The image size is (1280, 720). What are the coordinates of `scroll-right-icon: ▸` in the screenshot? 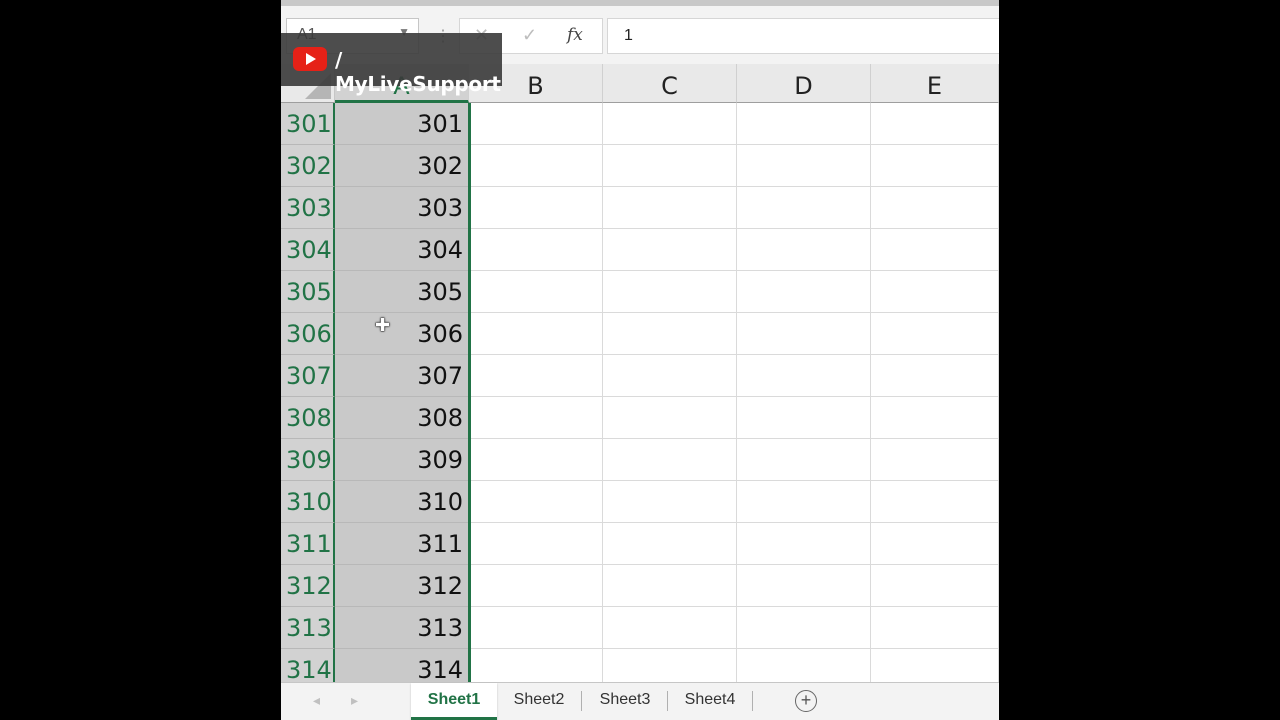 It's located at (354, 700).